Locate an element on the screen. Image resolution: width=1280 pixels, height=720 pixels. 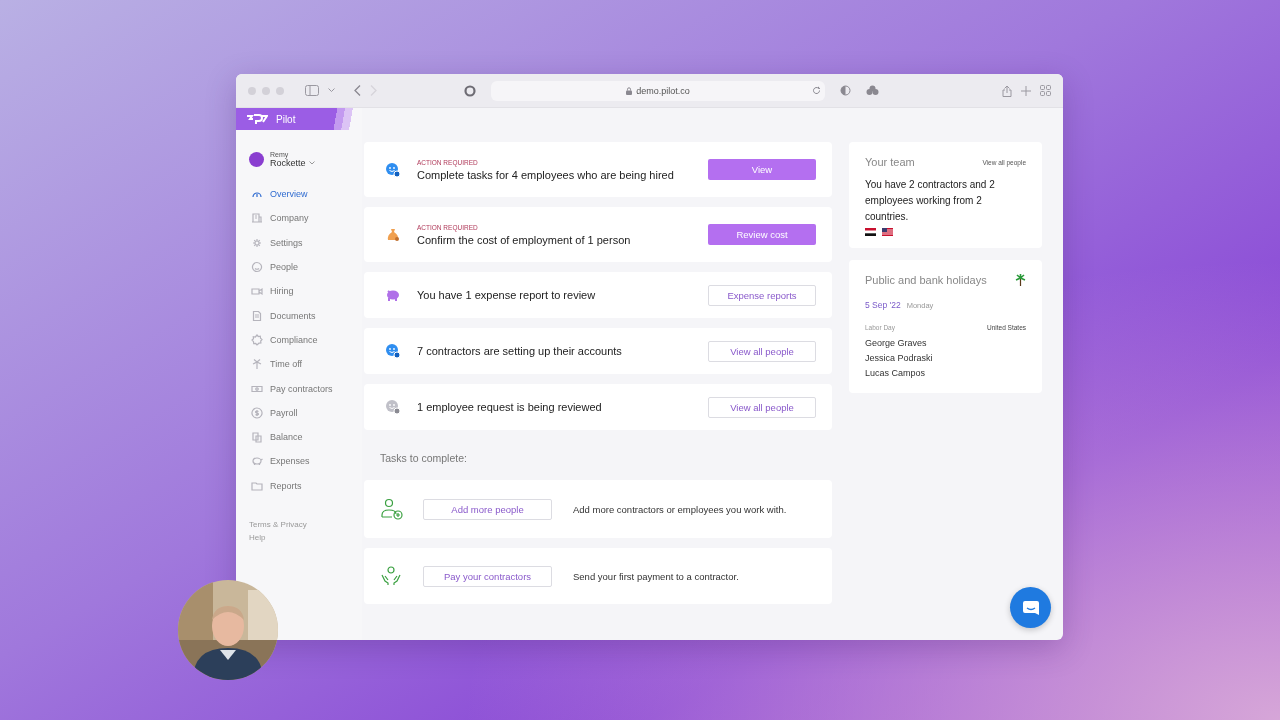
footer-link: Help is located at coordinates (305, 537).